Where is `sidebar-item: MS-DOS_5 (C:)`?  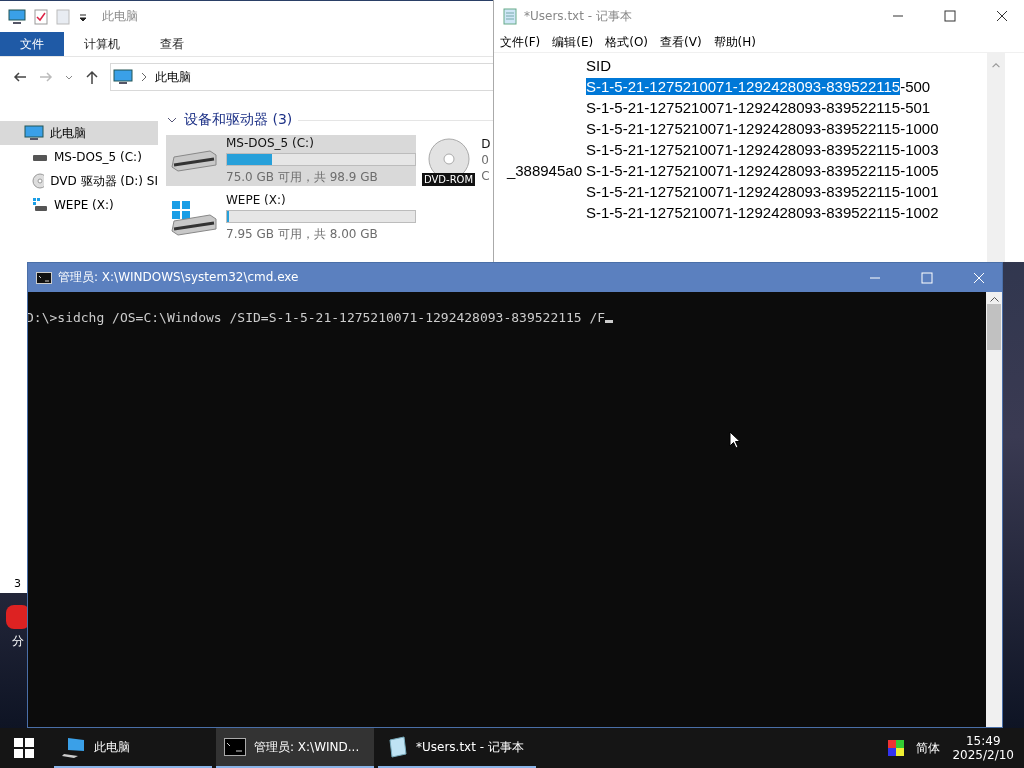 sidebar-item: MS-DOS_5 (C:) is located at coordinates (79, 157).